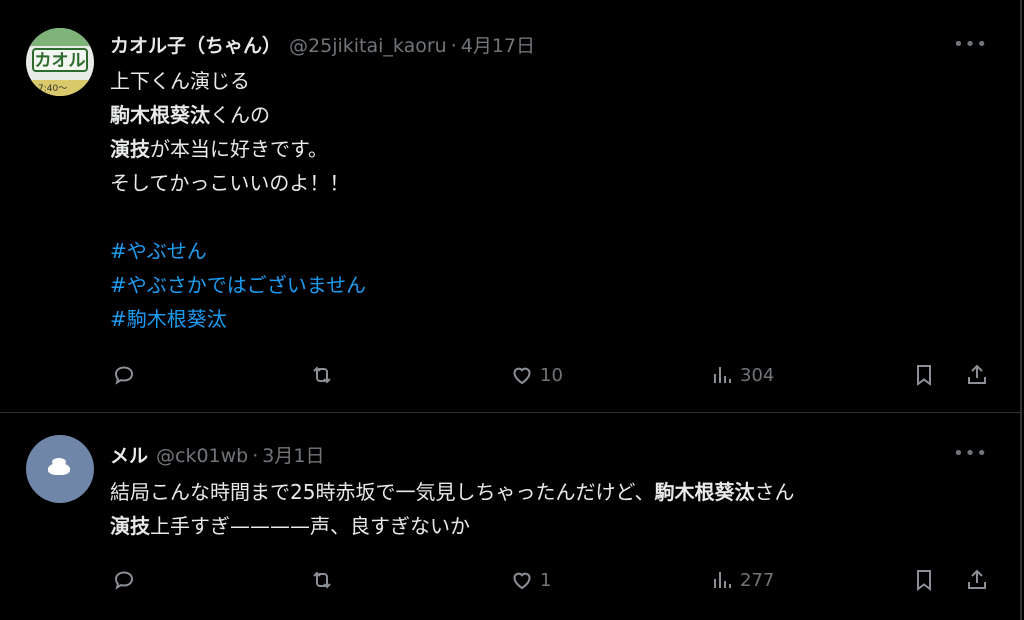 The image size is (1024, 620). I want to click on views-button: 304, so click(742, 375).